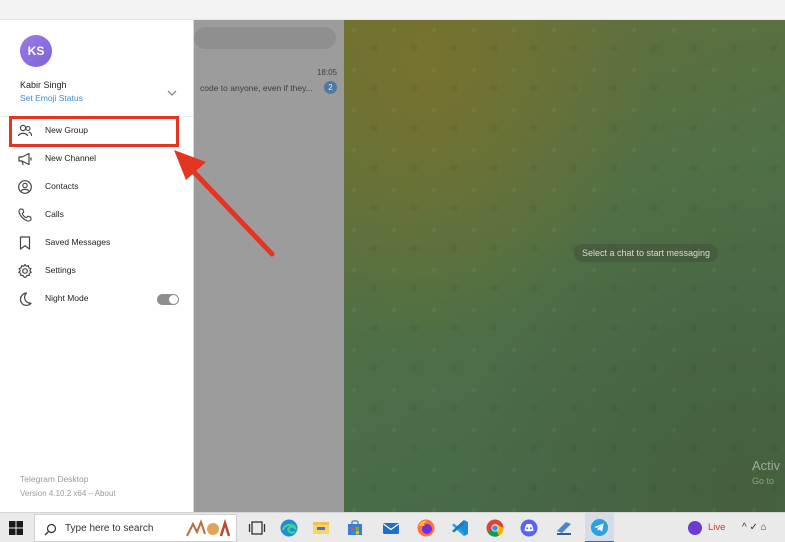 This screenshot has width=785, height=542. I want to click on app-name-footer: Telegram Desktop, so click(54, 479).